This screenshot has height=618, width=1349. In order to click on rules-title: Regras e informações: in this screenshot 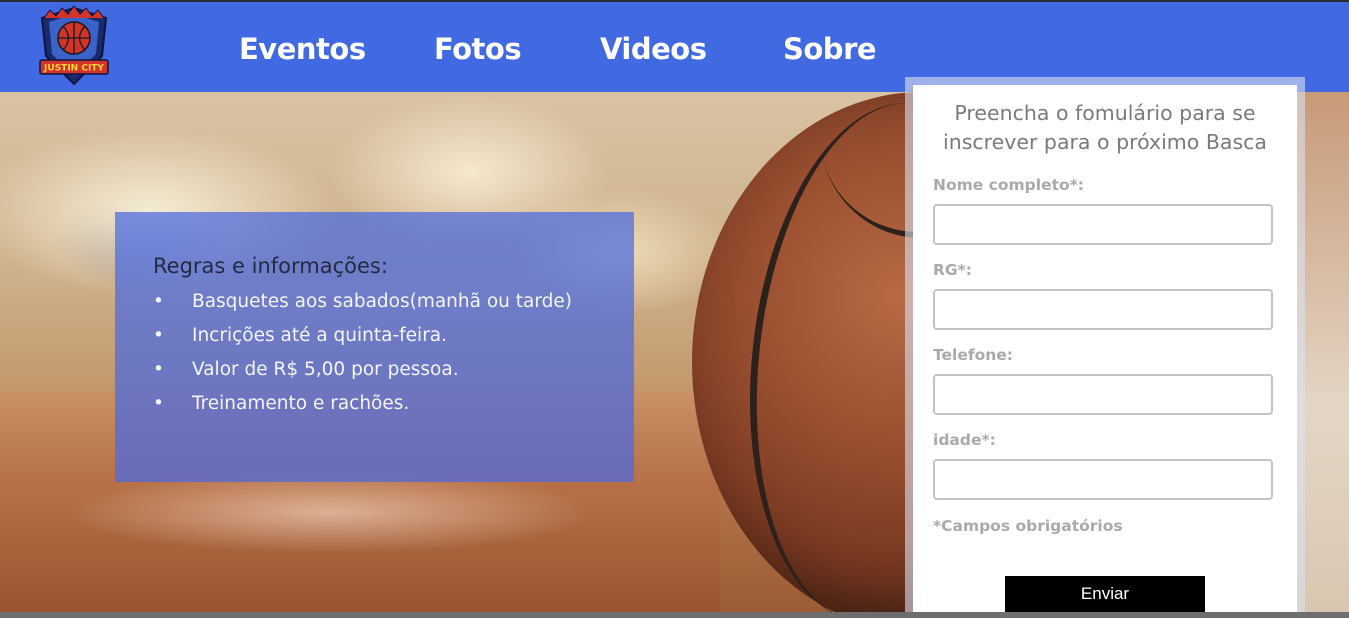, I will do `click(270, 266)`.